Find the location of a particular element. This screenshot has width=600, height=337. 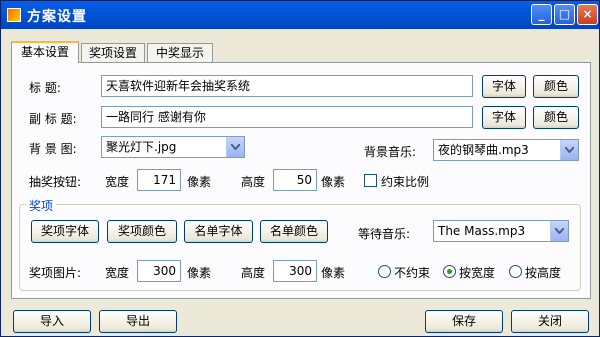

radio-by-width-label: 按宽度 is located at coordinates (477, 272).